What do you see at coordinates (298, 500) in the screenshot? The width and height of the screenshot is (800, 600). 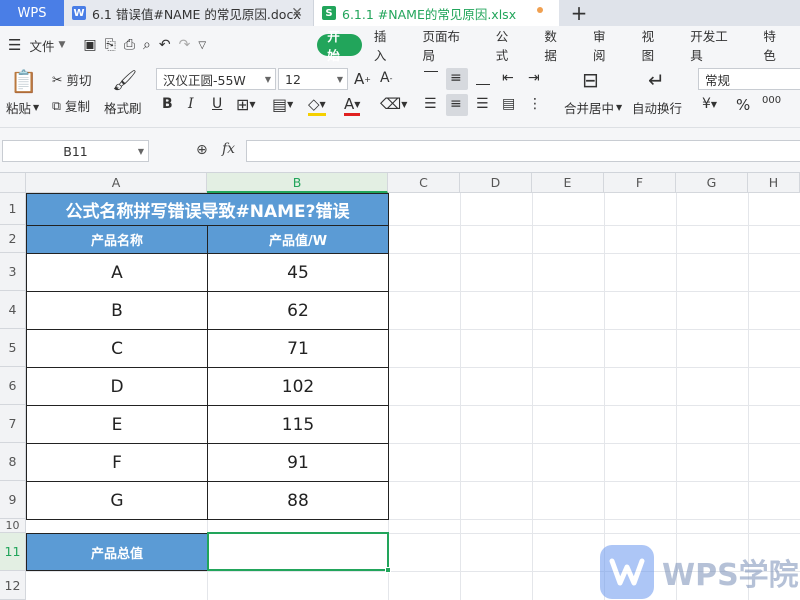 I see `cell-b9: 88` at bounding box center [298, 500].